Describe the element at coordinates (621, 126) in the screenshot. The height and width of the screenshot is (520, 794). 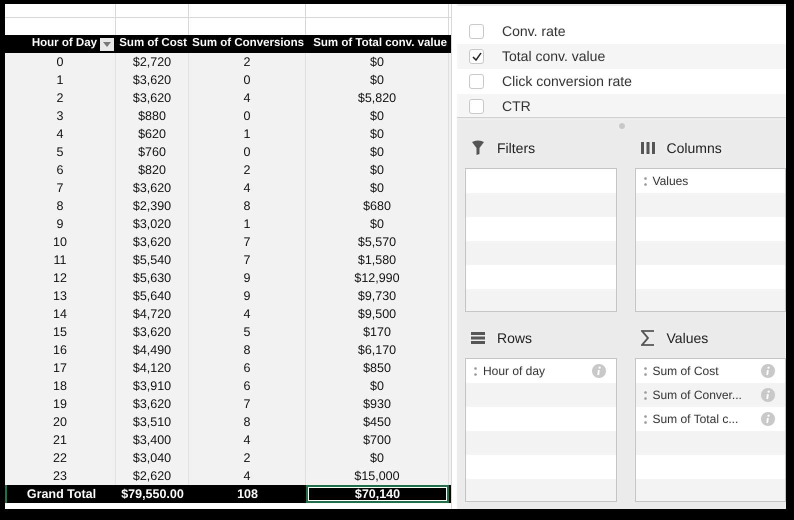
I see `splitter-handle-icon` at that location.